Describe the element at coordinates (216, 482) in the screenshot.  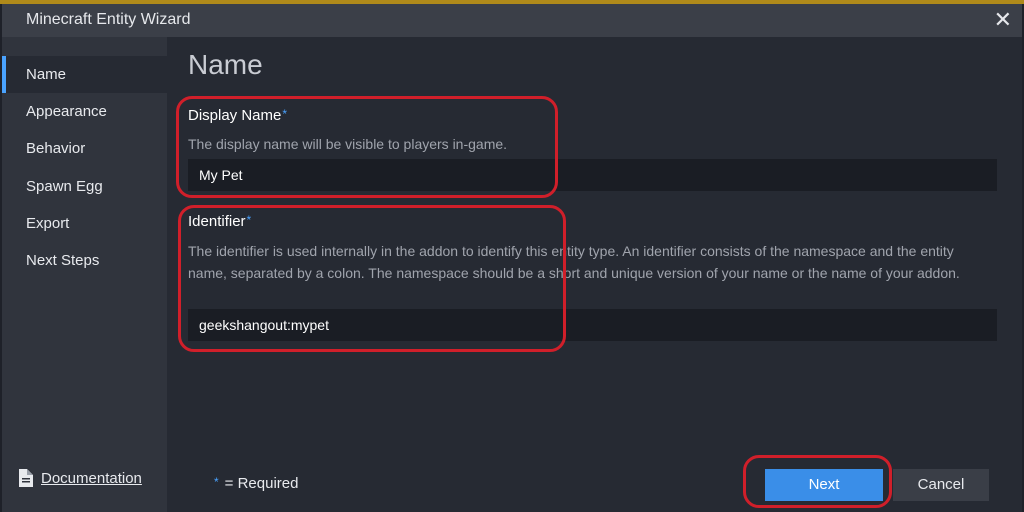
I see `required-star: *` at that location.